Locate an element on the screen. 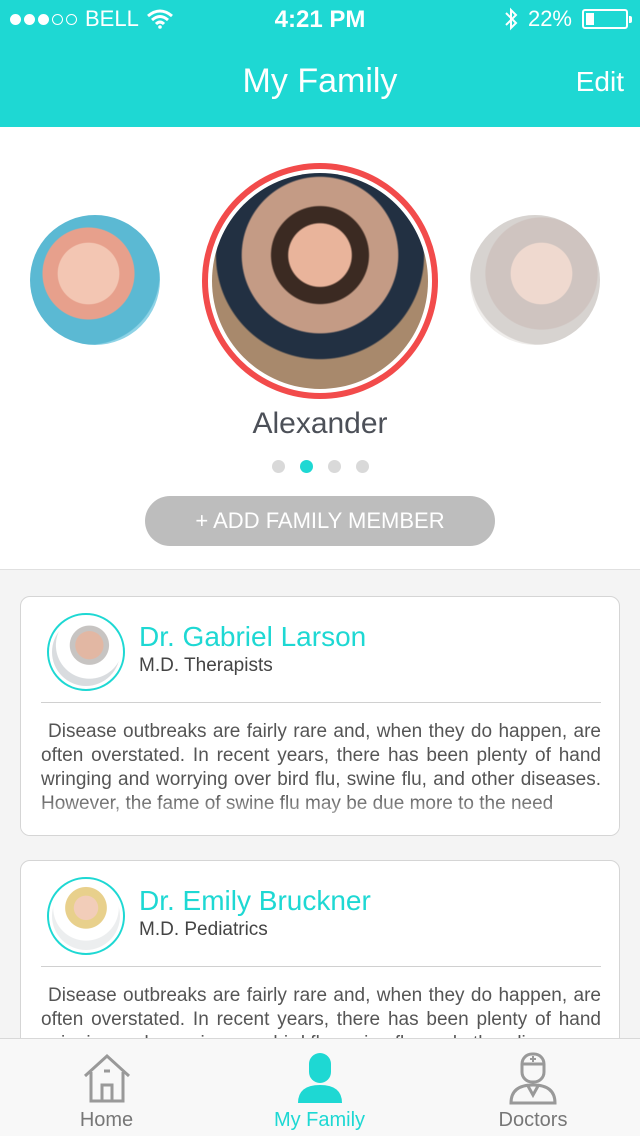 The width and height of the screenshot is (640, 1136). battery-icon is located at coordinates (607, 19).